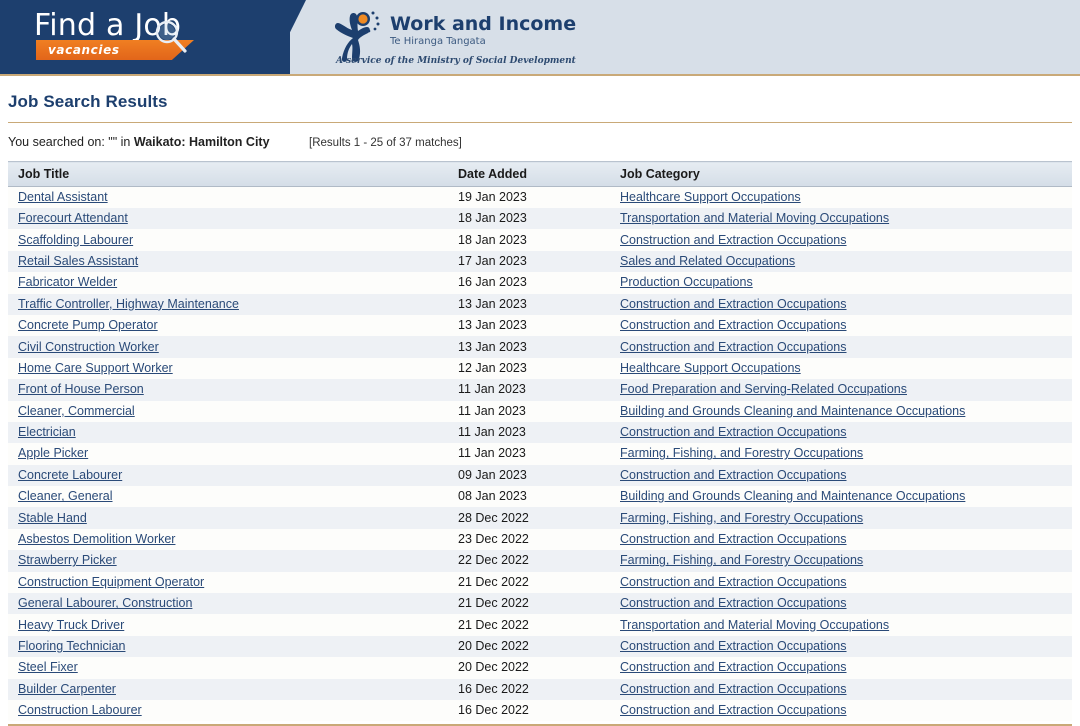 Image resolution: width=1080 pixels, height=726 pixels. Describe the element at coordinates (67, 560) in the screenshot. I see `job-title-link: Strawberry Picker` at that location.